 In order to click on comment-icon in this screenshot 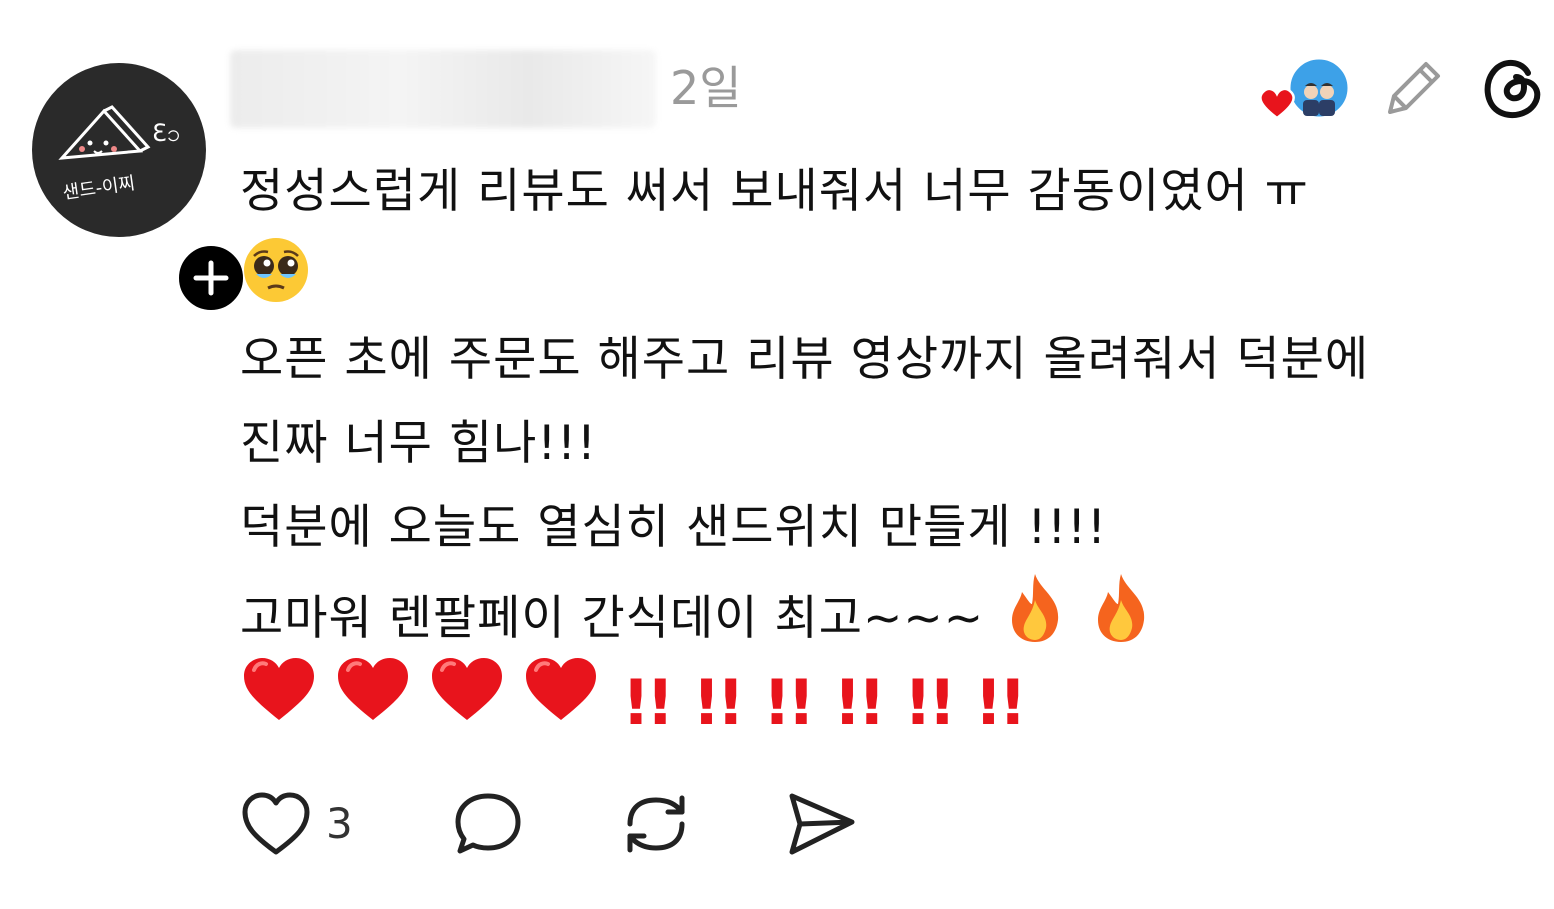, I will do `click(488, 823)`.